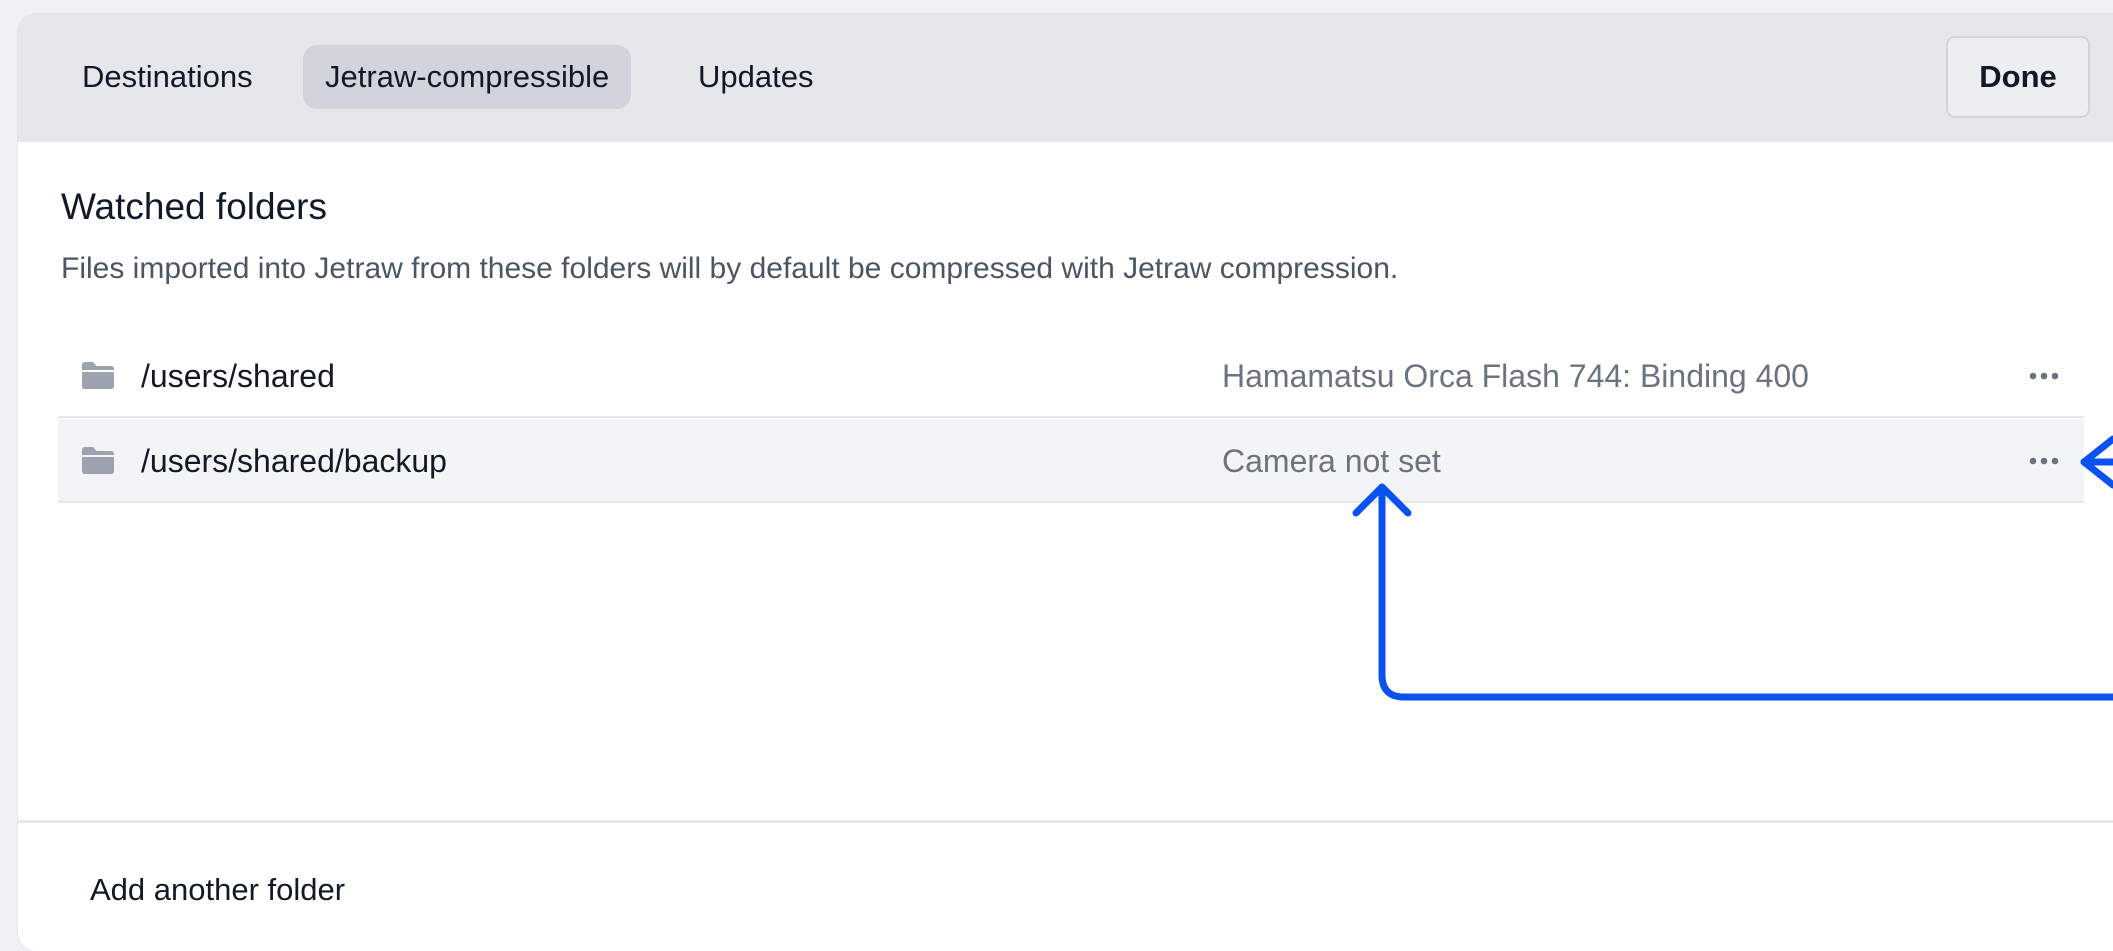  Describe the element at coordinates (1515, 376) in the screenshot. I see `folder-camera: Hamamatsu Orca Flash 744: Binding 400` at that location.